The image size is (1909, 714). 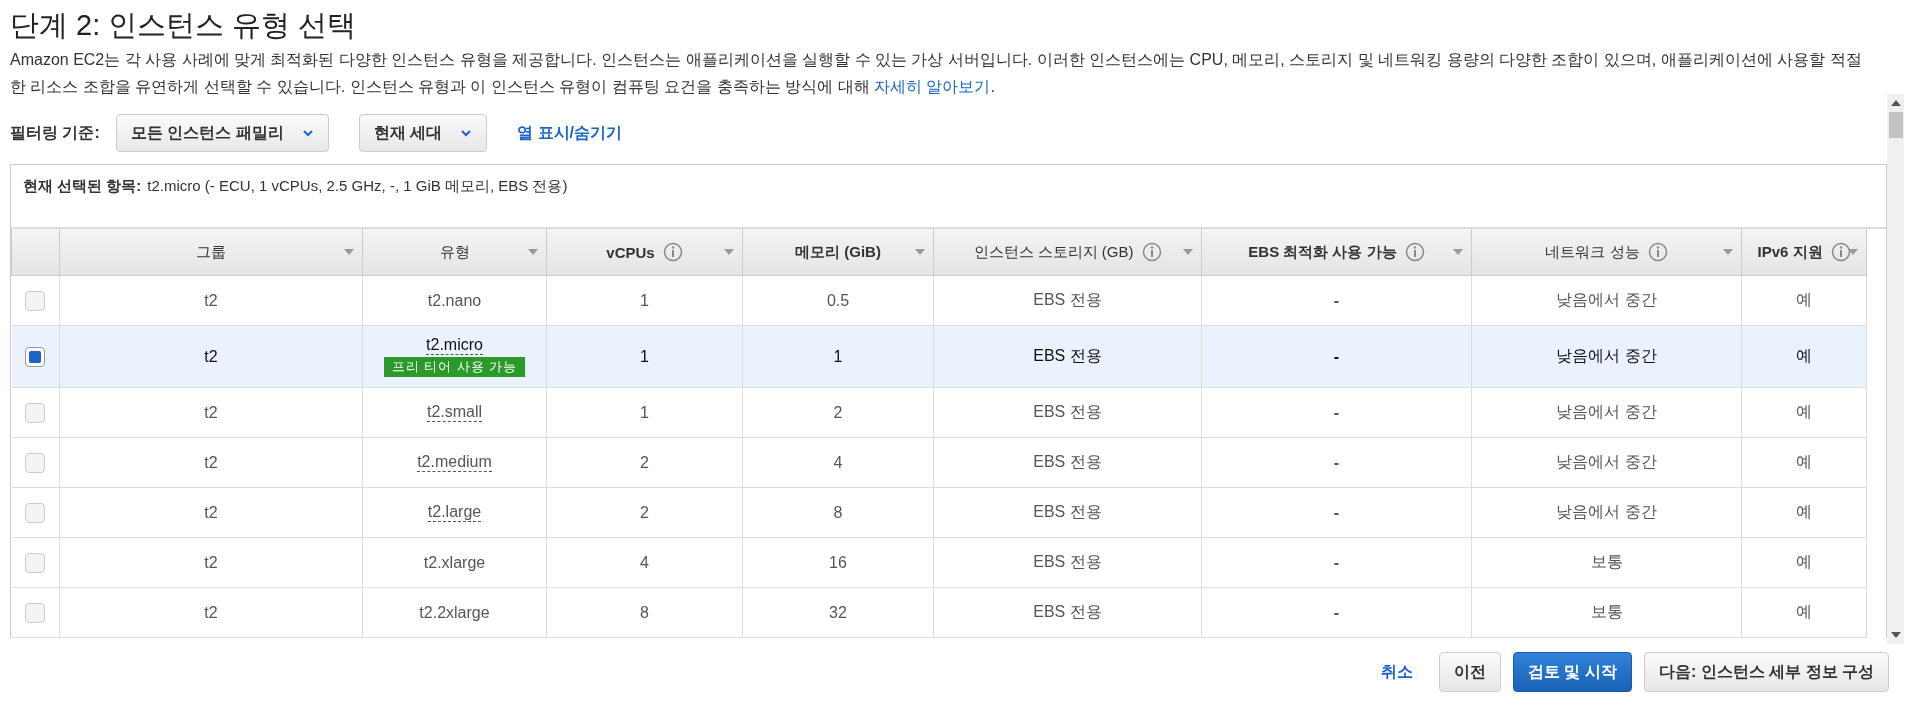 I want to click on instance-type: t2.medium, so click(x=454, y=462).